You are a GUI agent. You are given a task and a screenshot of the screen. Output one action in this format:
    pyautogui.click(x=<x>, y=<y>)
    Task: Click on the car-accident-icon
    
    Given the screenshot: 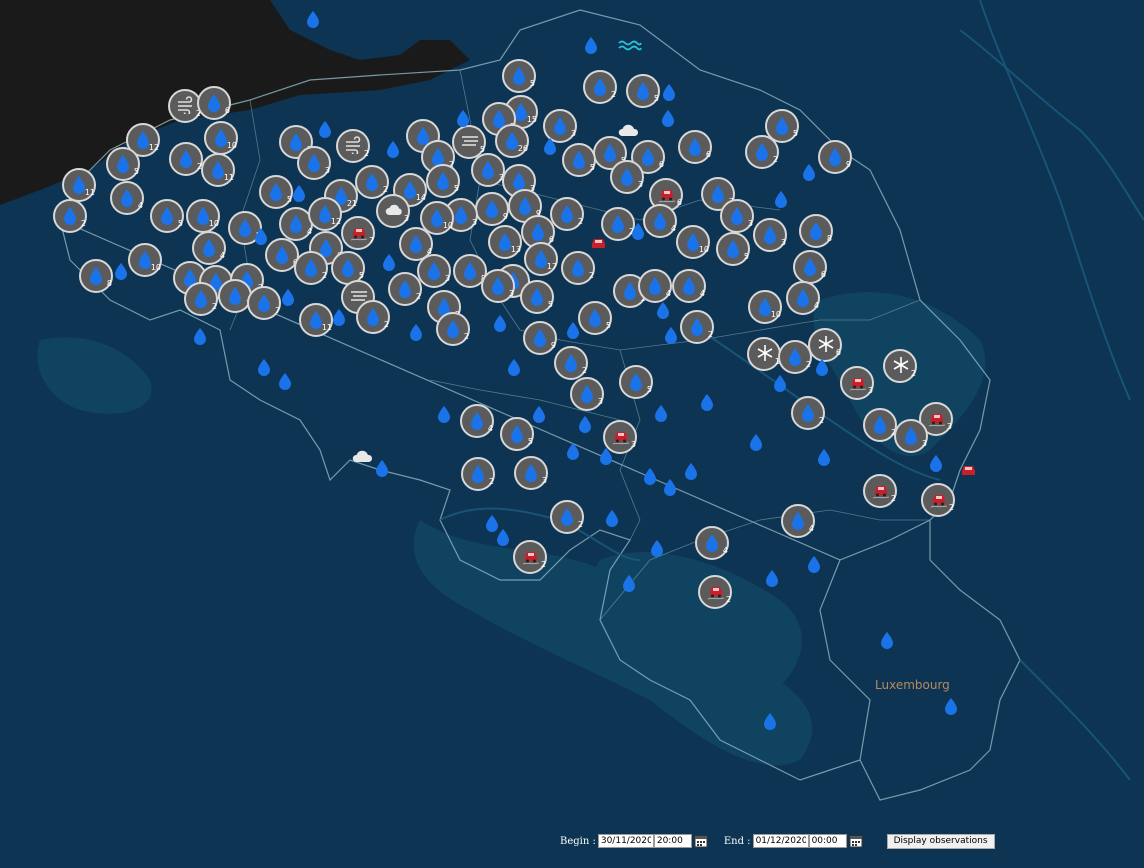 What is the action you would take?
    pyautogui.click(x=599, y=244)
    